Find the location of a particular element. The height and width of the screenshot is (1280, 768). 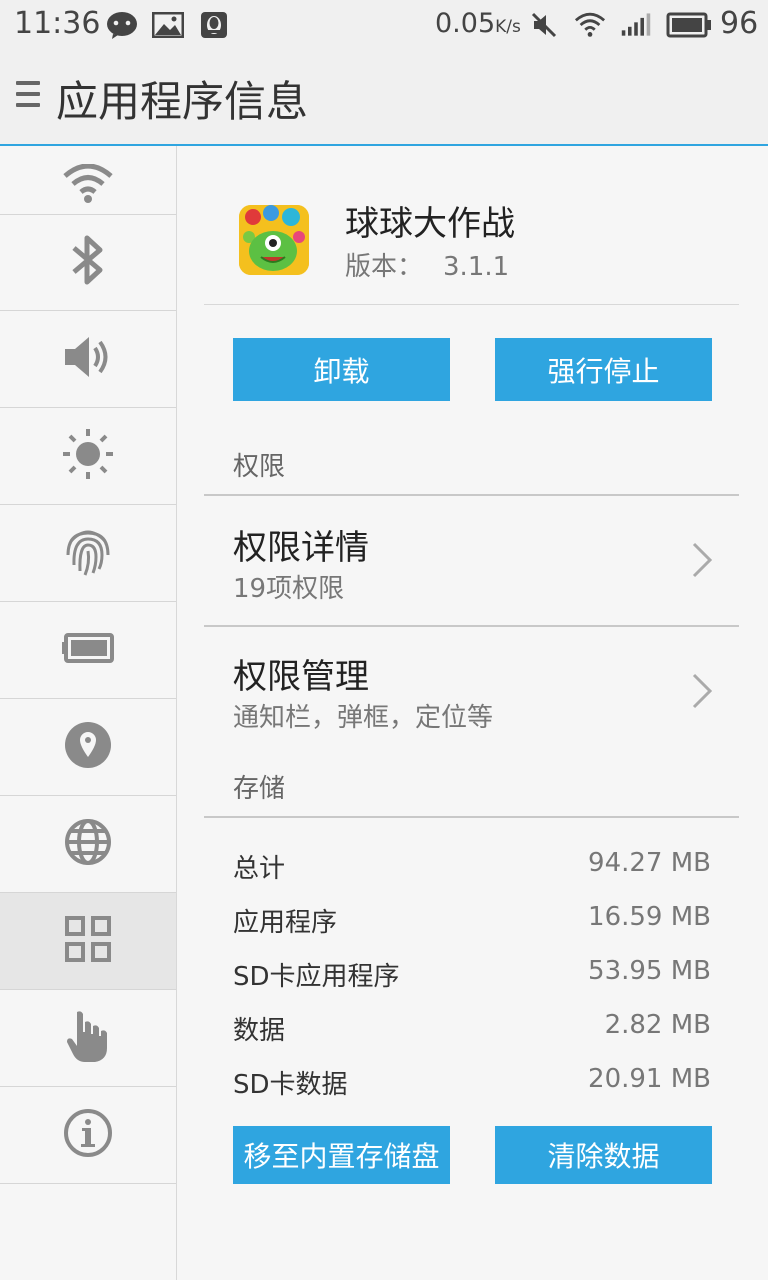

storage-row-value: 16.59 MB is located at coordinates (649, 917).